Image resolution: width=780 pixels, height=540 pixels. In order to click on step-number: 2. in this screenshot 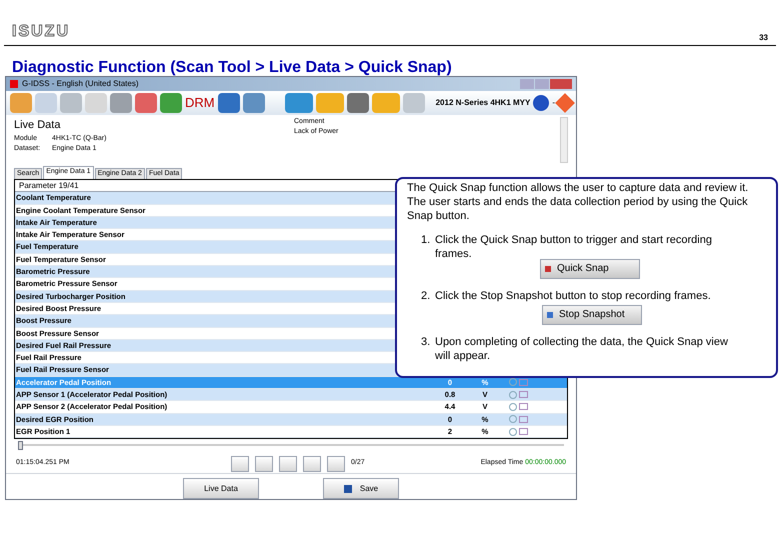, I will do `click(426, 296)`.